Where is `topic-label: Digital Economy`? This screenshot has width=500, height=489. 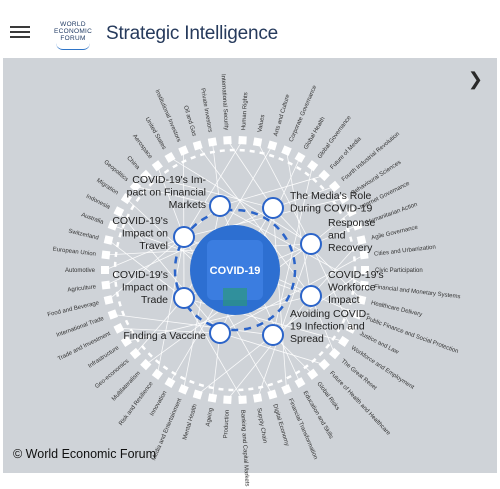
topic-label: Digital Economy is located at coordinates (280, 425).